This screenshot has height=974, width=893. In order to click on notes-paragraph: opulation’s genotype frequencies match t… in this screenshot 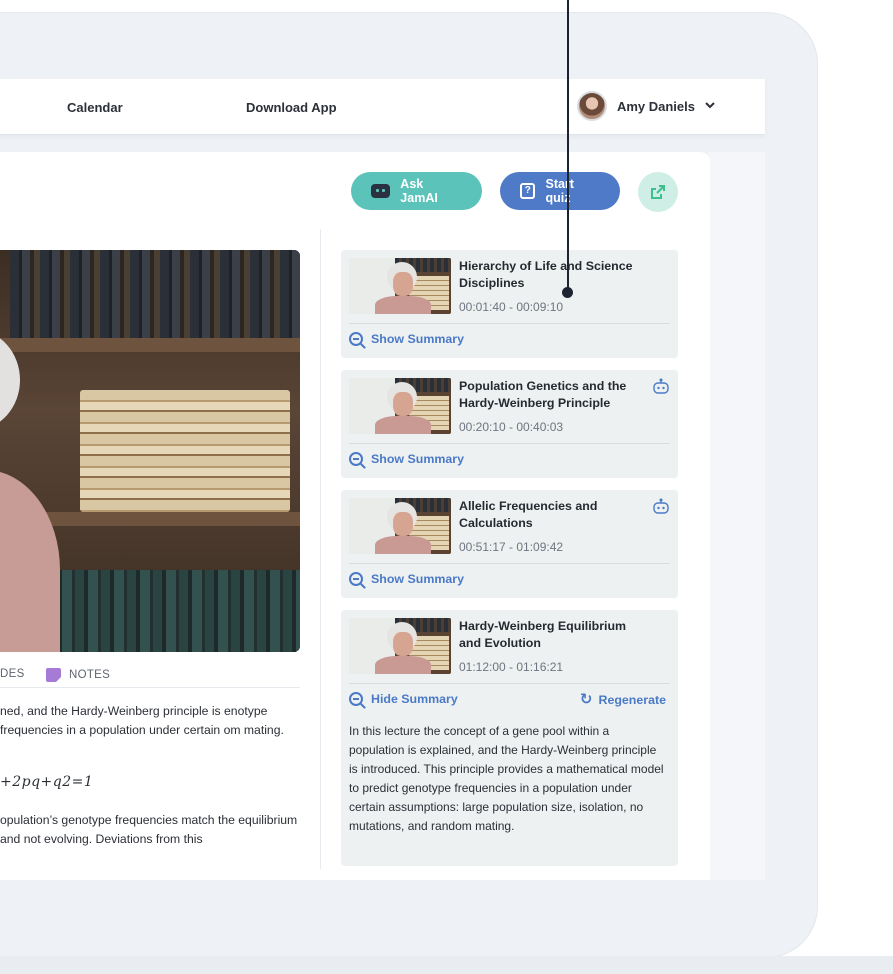, I will do `click(149, 829)`.